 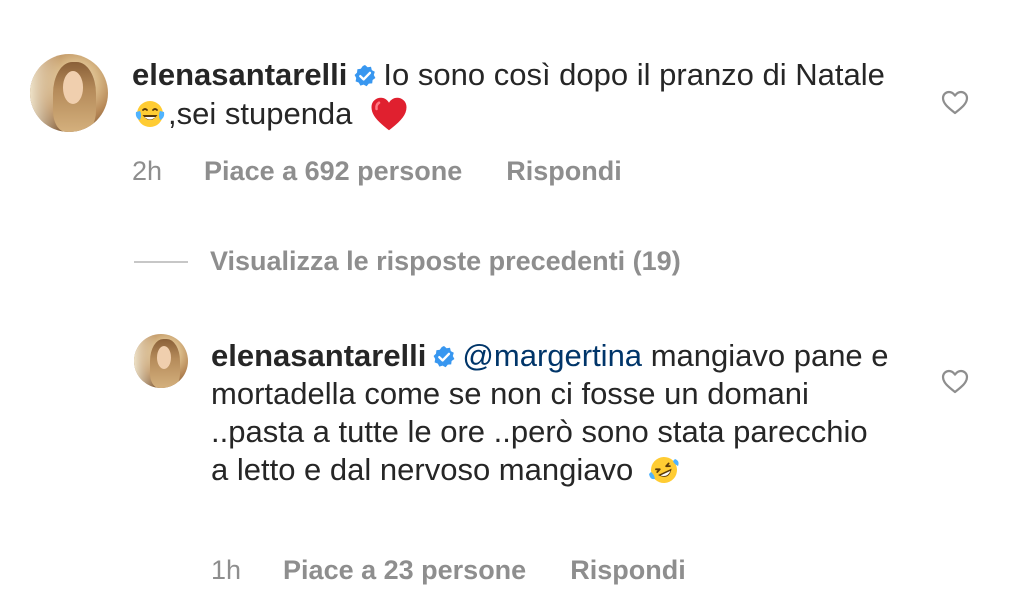 I want to click on comment-text-continued: ,sei stupenda, so click(x=260, y=113).